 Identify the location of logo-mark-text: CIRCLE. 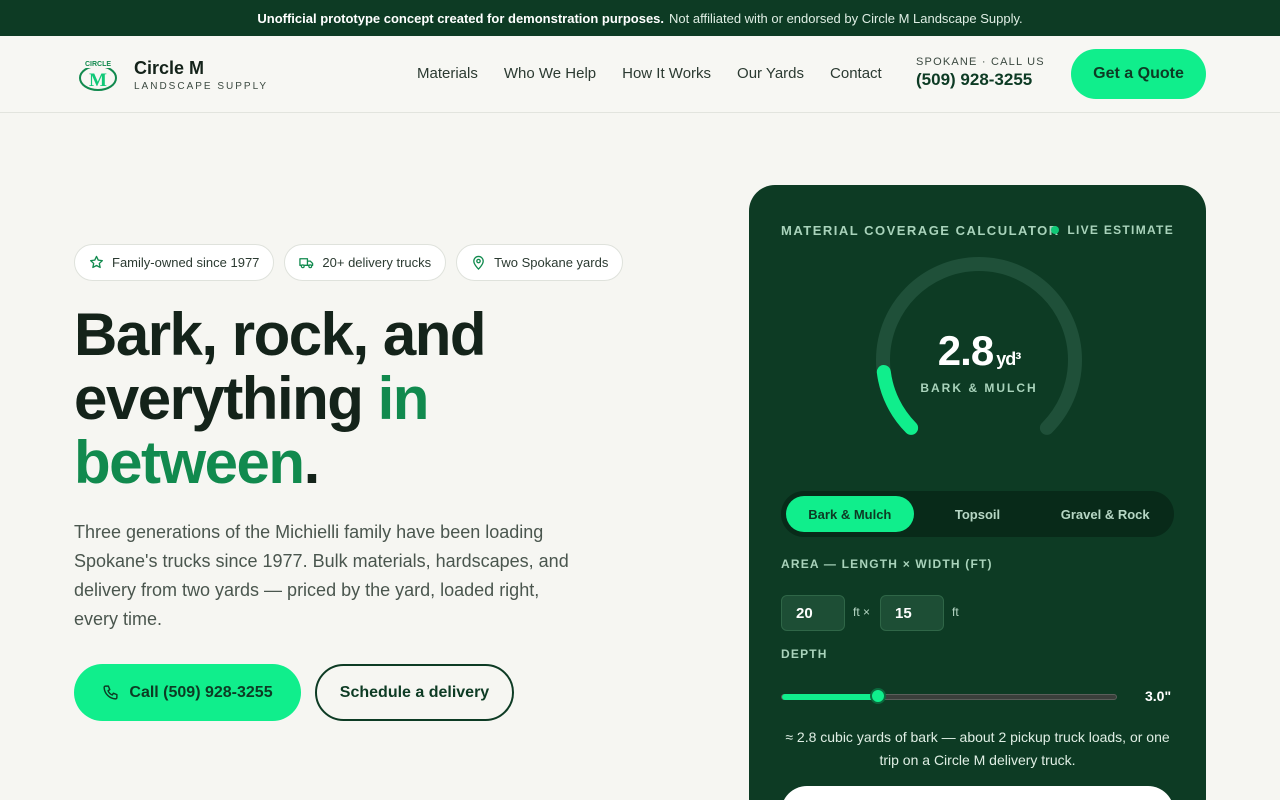
(98, 64).